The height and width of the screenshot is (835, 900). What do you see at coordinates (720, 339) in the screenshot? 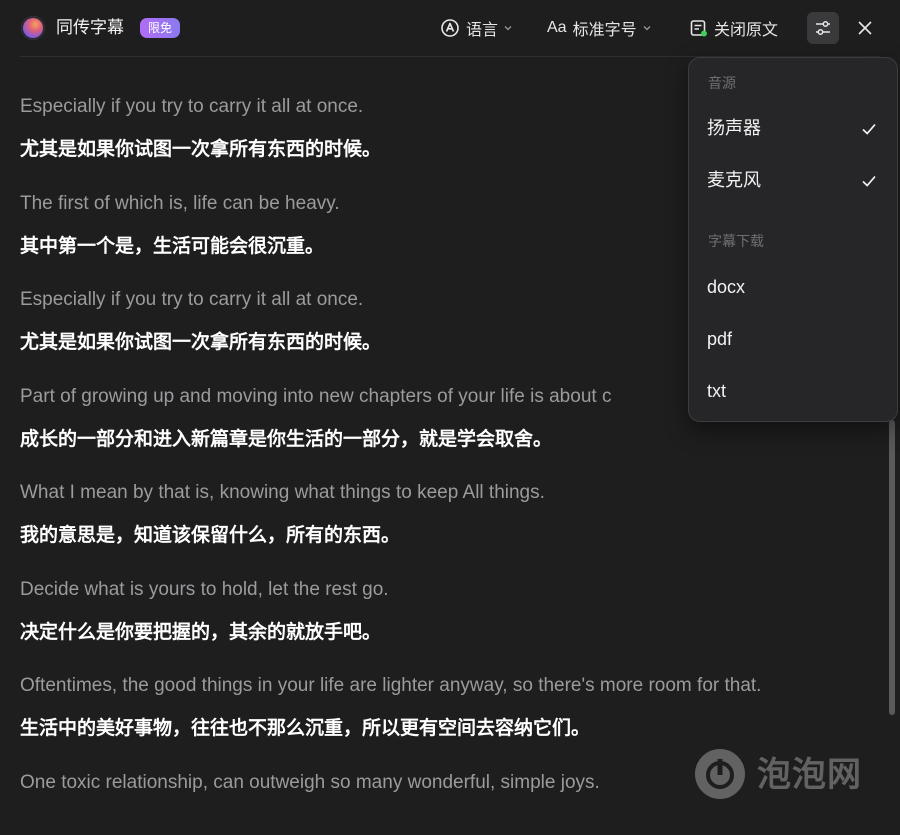
I see `pdf-label: pdf` at bounding box center [720, 339].